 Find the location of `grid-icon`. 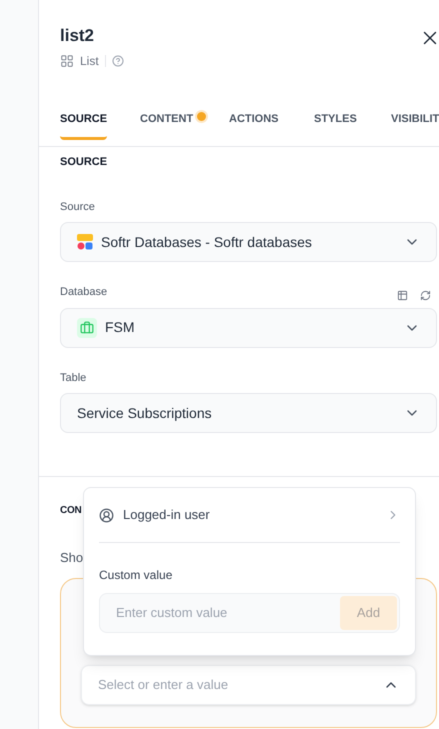

grid-icon is located at coordinates (67, 61).